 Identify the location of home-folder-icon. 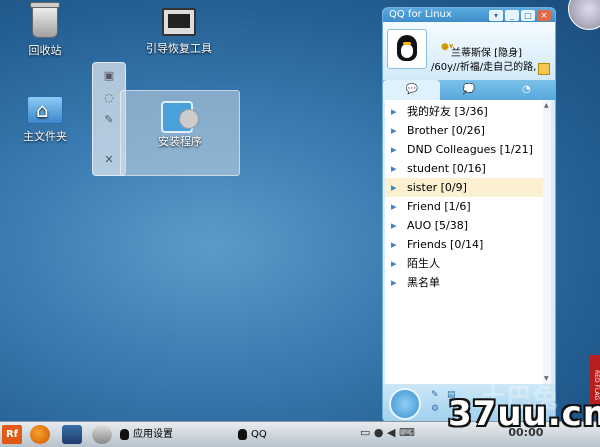
(45, 110).